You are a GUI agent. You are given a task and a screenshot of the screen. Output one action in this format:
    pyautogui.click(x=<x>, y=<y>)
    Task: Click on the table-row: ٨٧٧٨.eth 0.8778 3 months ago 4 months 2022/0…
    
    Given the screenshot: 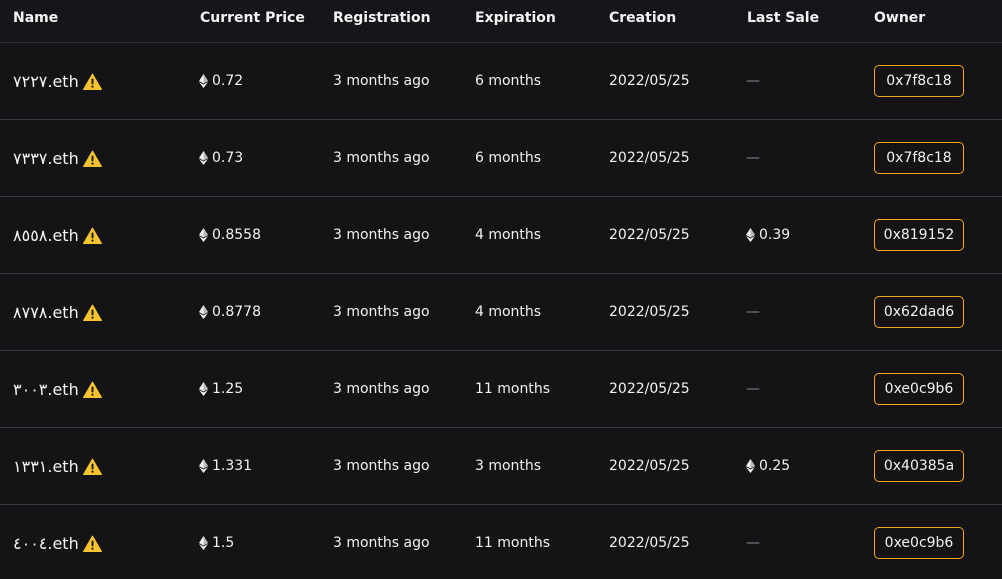 What is the action you would take?
    pyautogui.click(x=501, y=312)
    